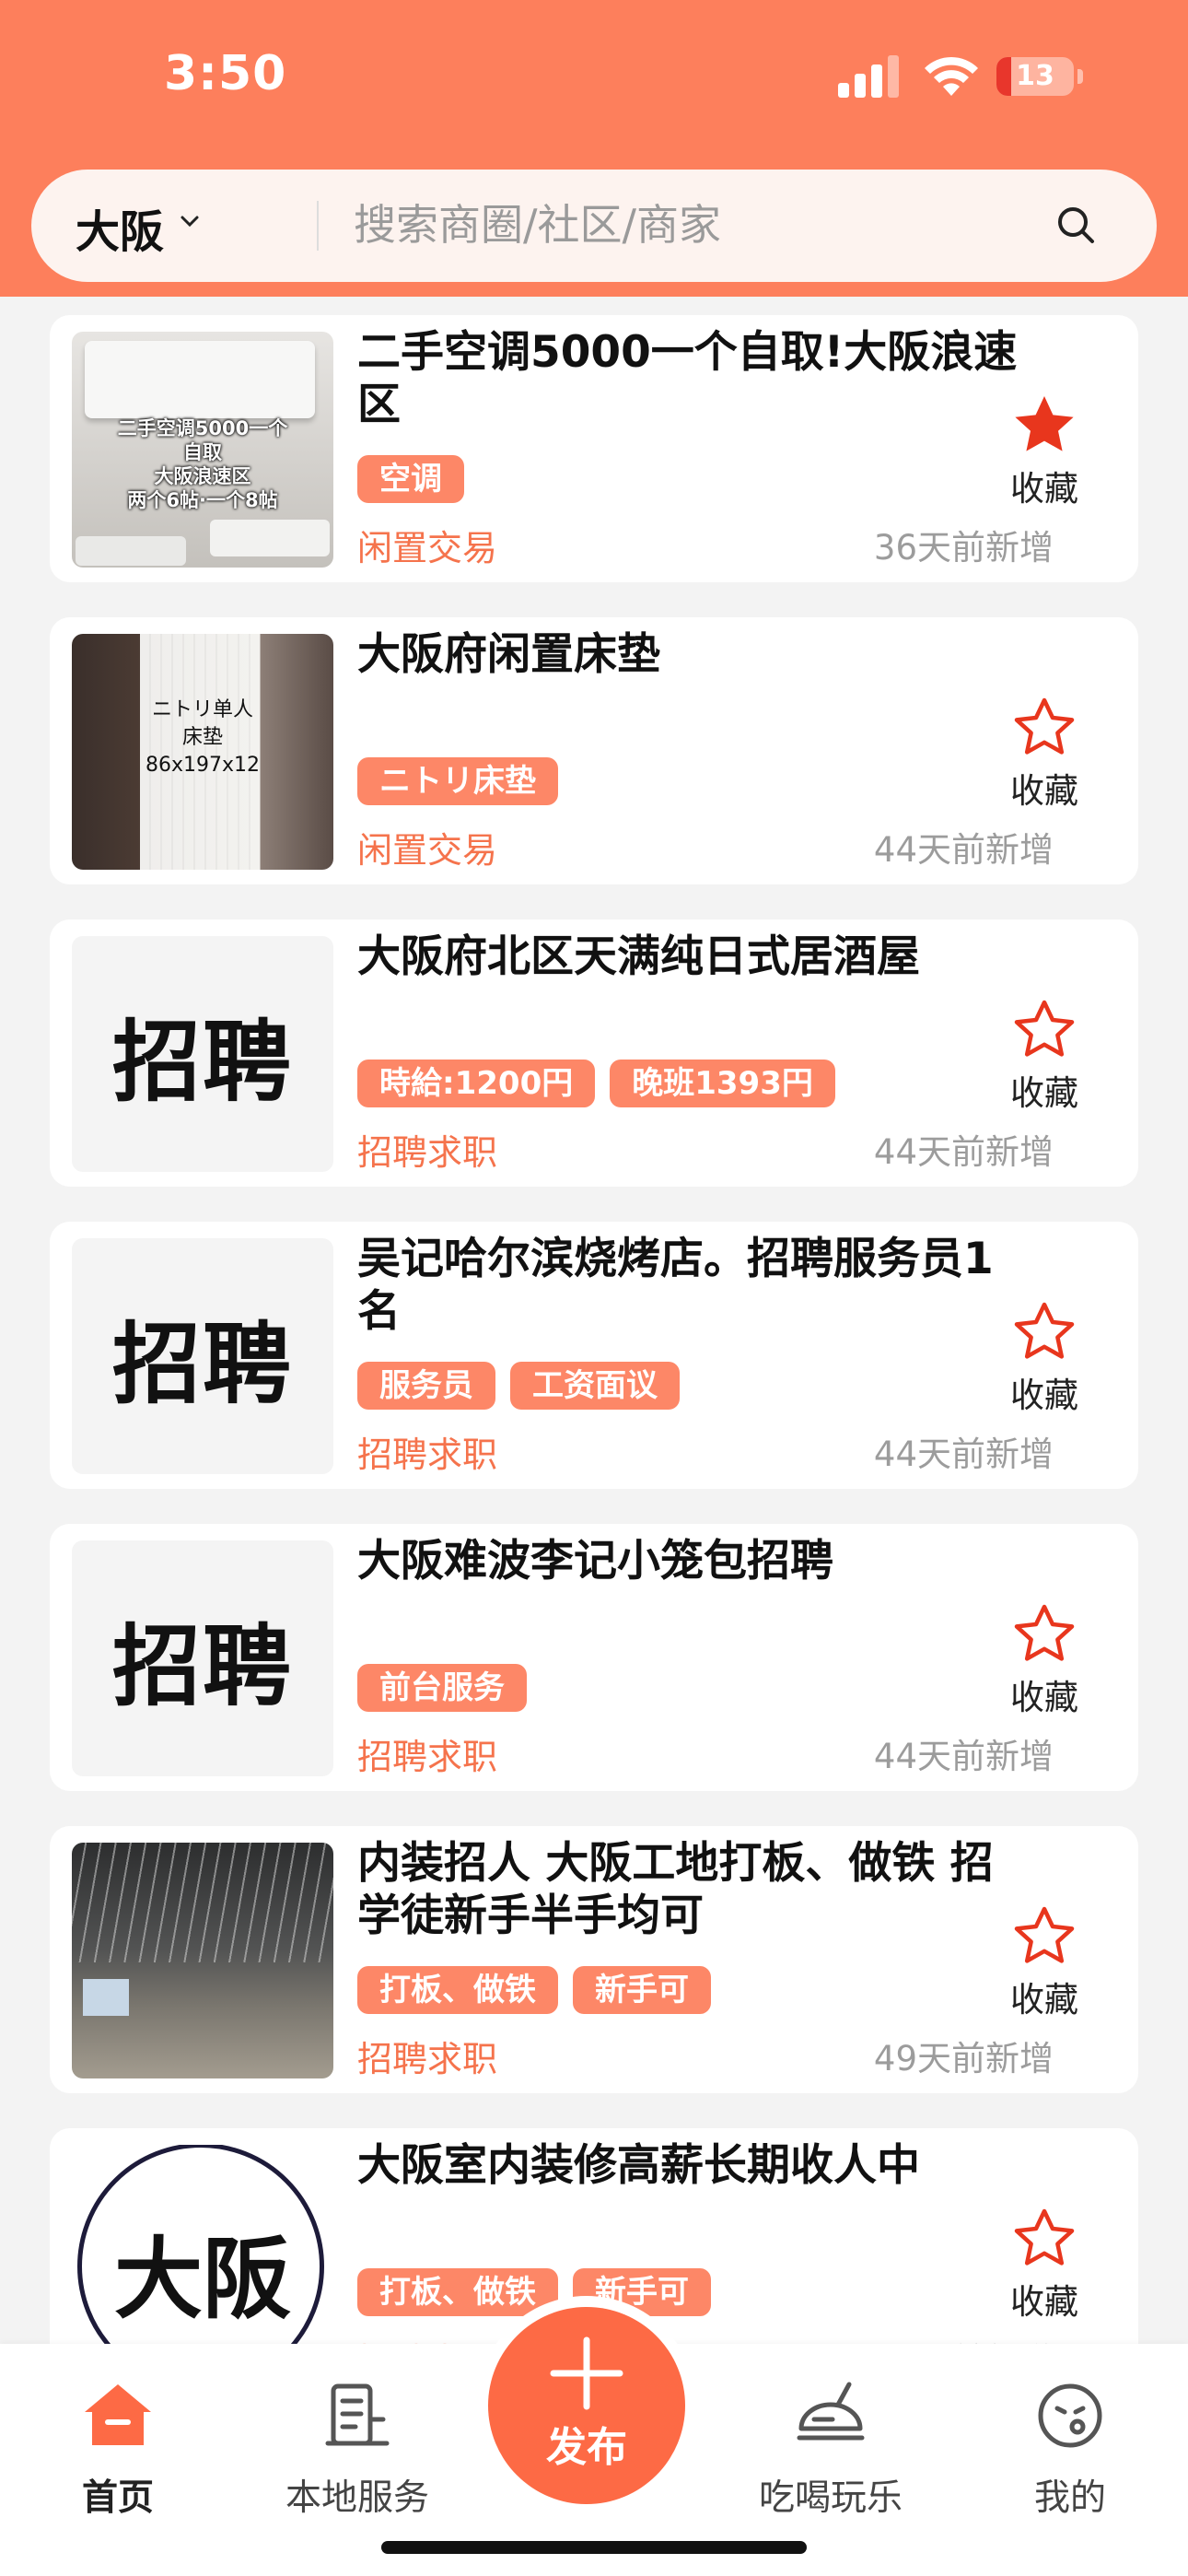  Describe the element at coordinates (688, 654) in the screenshot. I see `listing-title: 大阪府闲置床垫` at that location.